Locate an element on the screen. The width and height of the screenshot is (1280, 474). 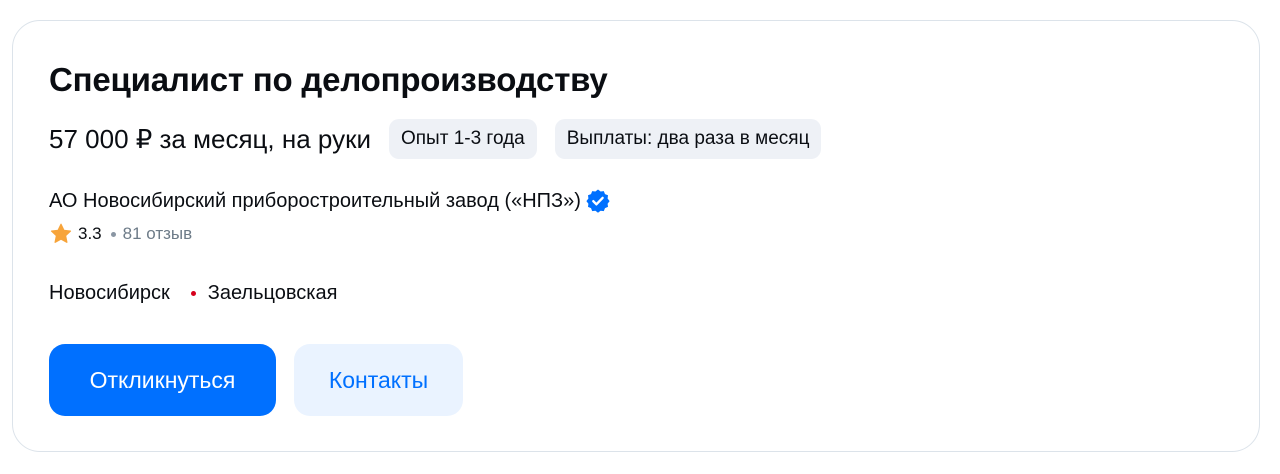
vacancy-title: Специалист по делопроизводству is located at coordinates (328, 80).